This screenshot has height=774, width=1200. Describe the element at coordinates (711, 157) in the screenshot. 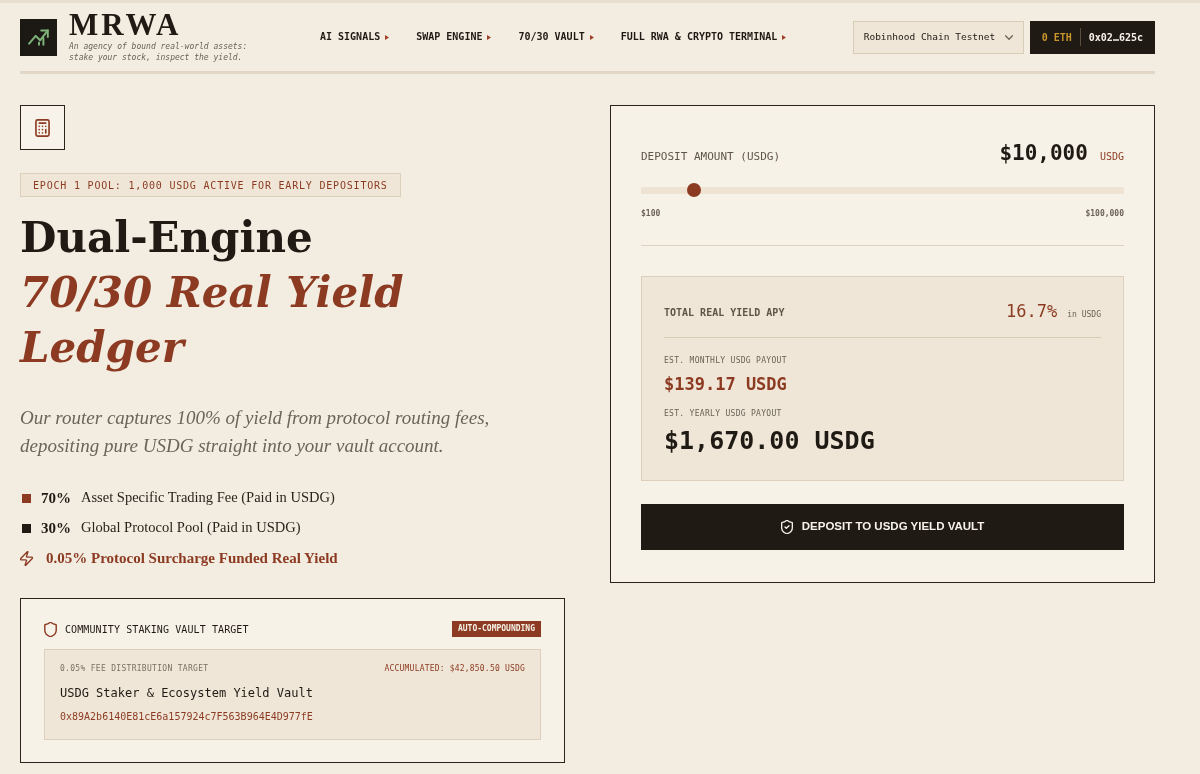

I see `deposit-amount-label: DEPOSIT AMOUNT (USDG)` at that location.